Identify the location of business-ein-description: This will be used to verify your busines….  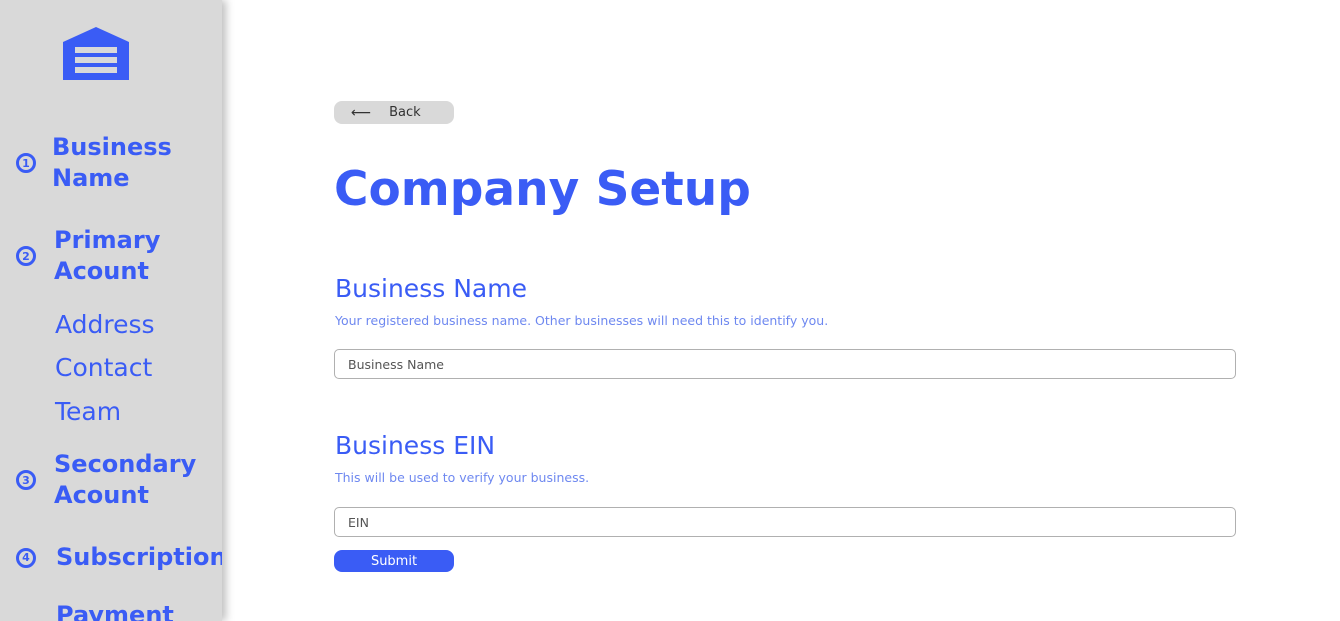
(462, 477).